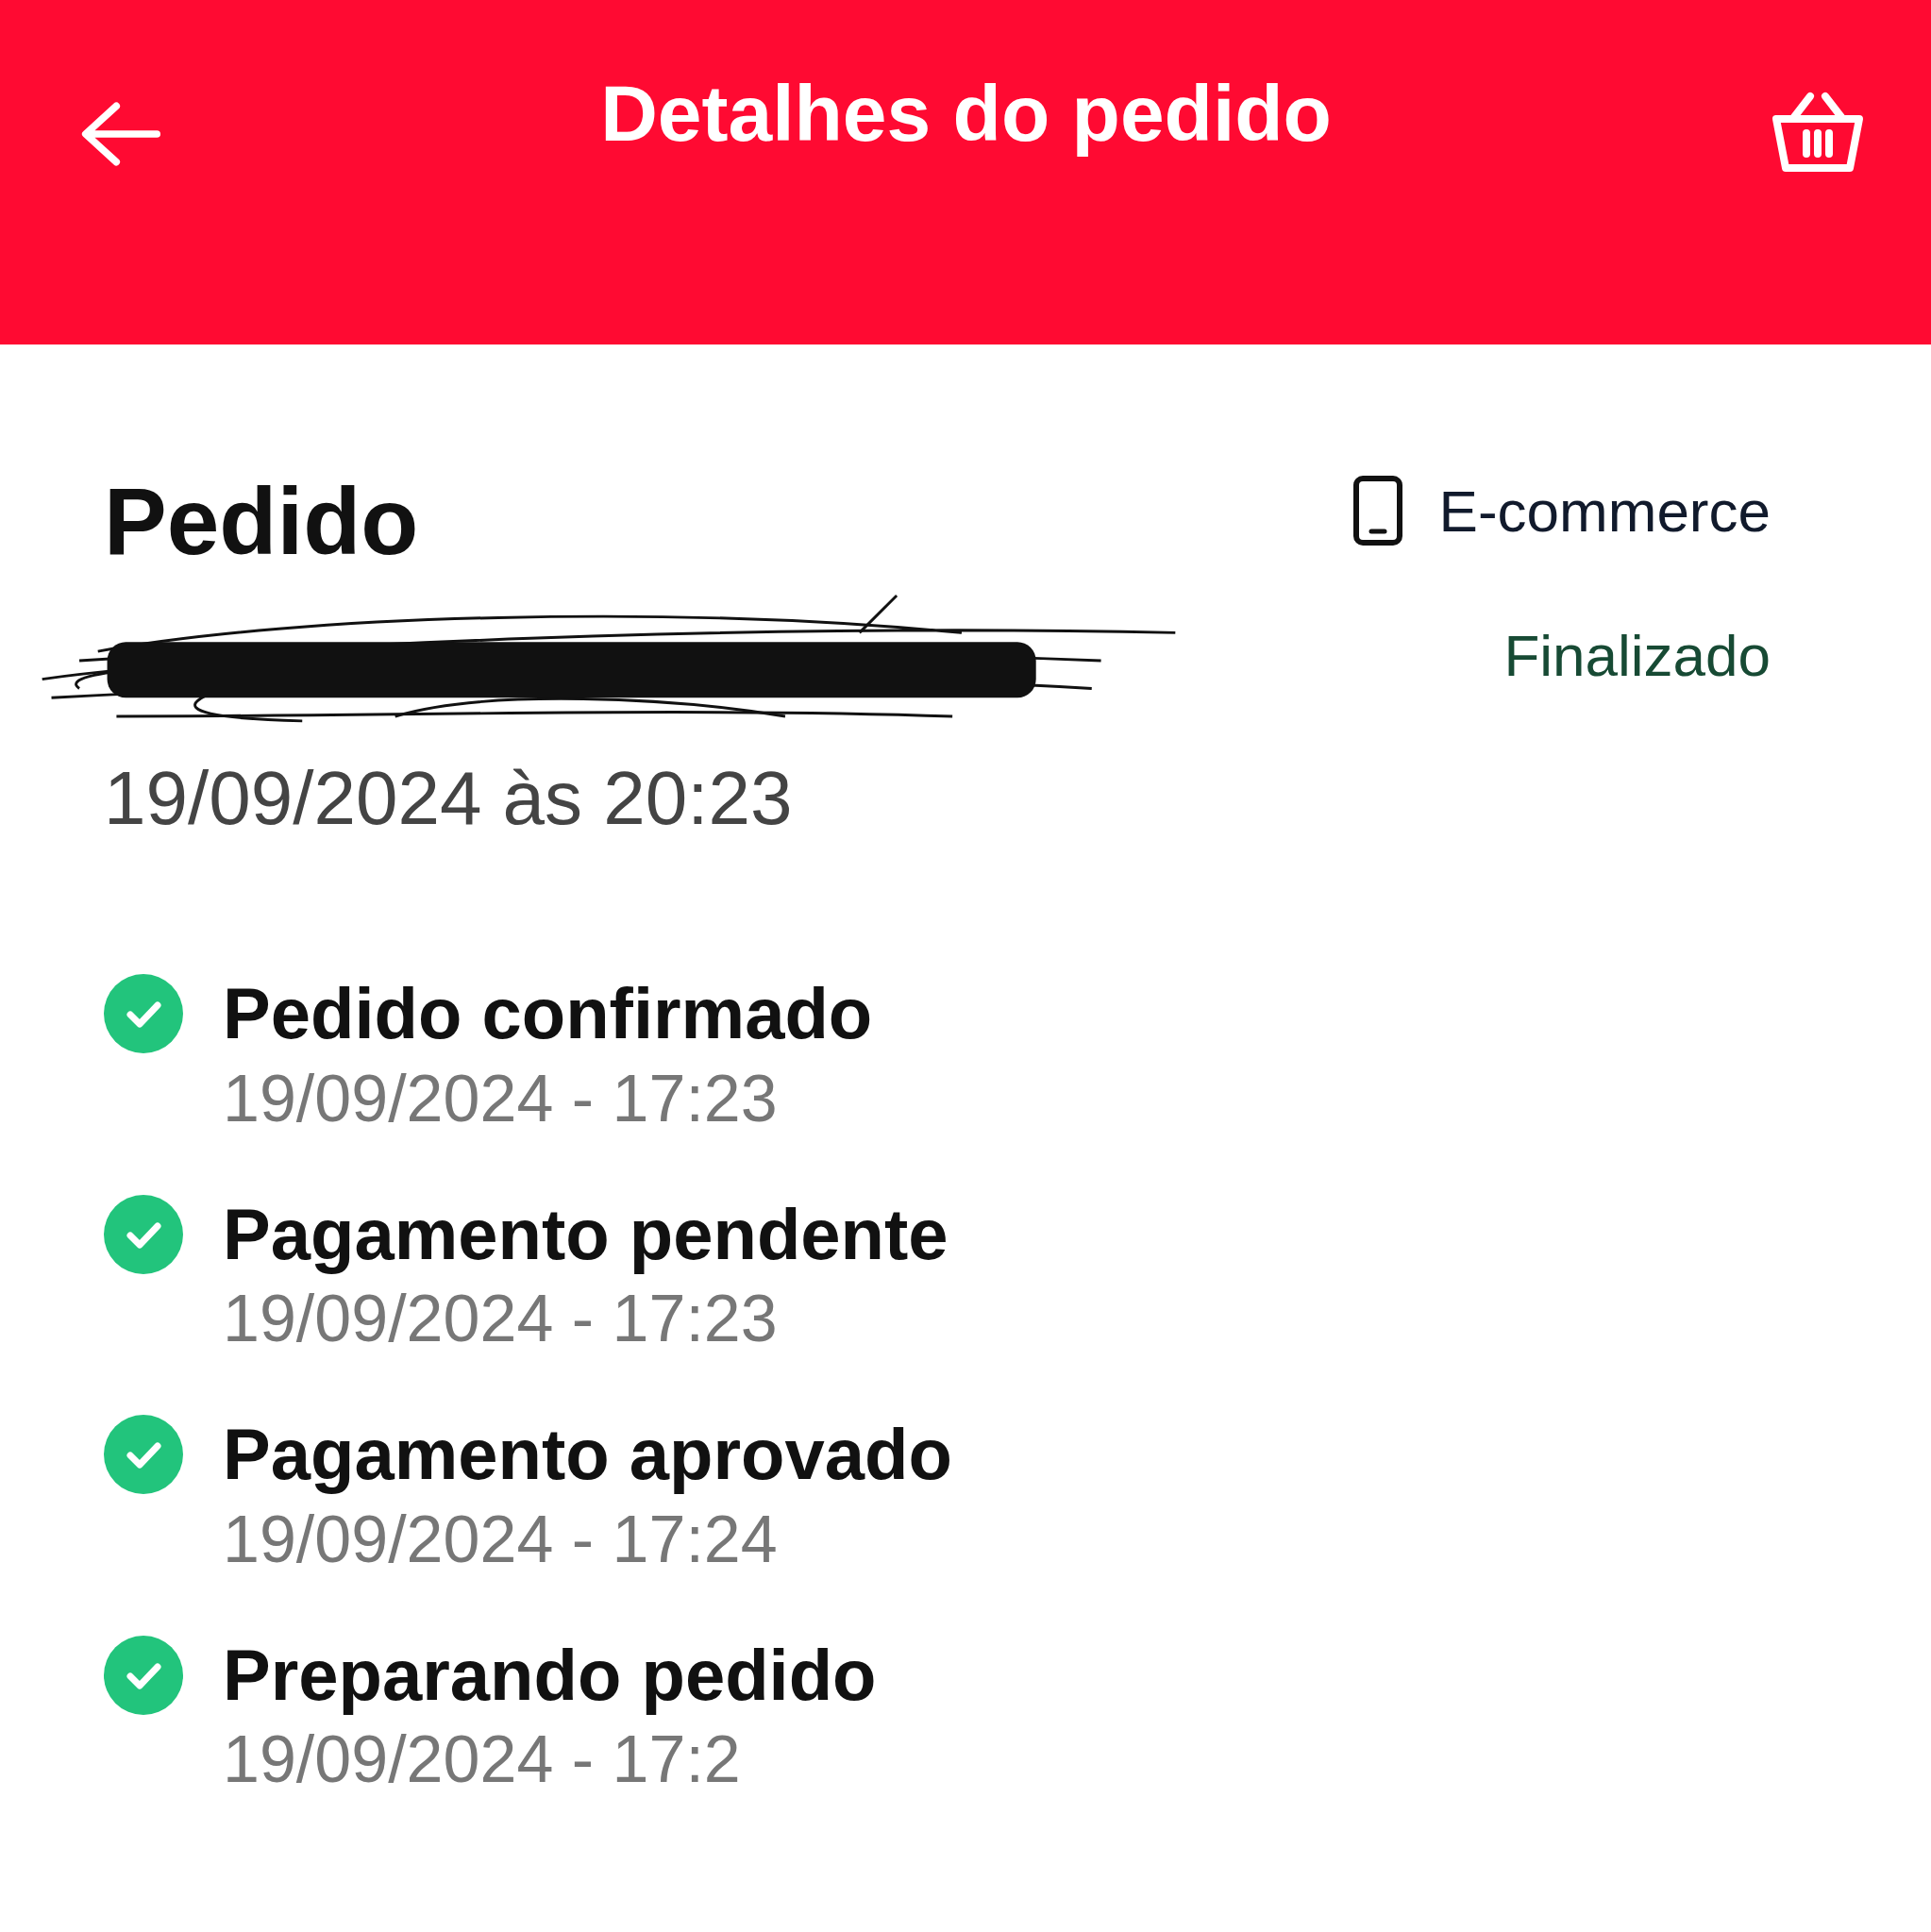  Describe the element at coordinates (262, 521) in the screenshot. I see `order-heading: Pedido` at that location.